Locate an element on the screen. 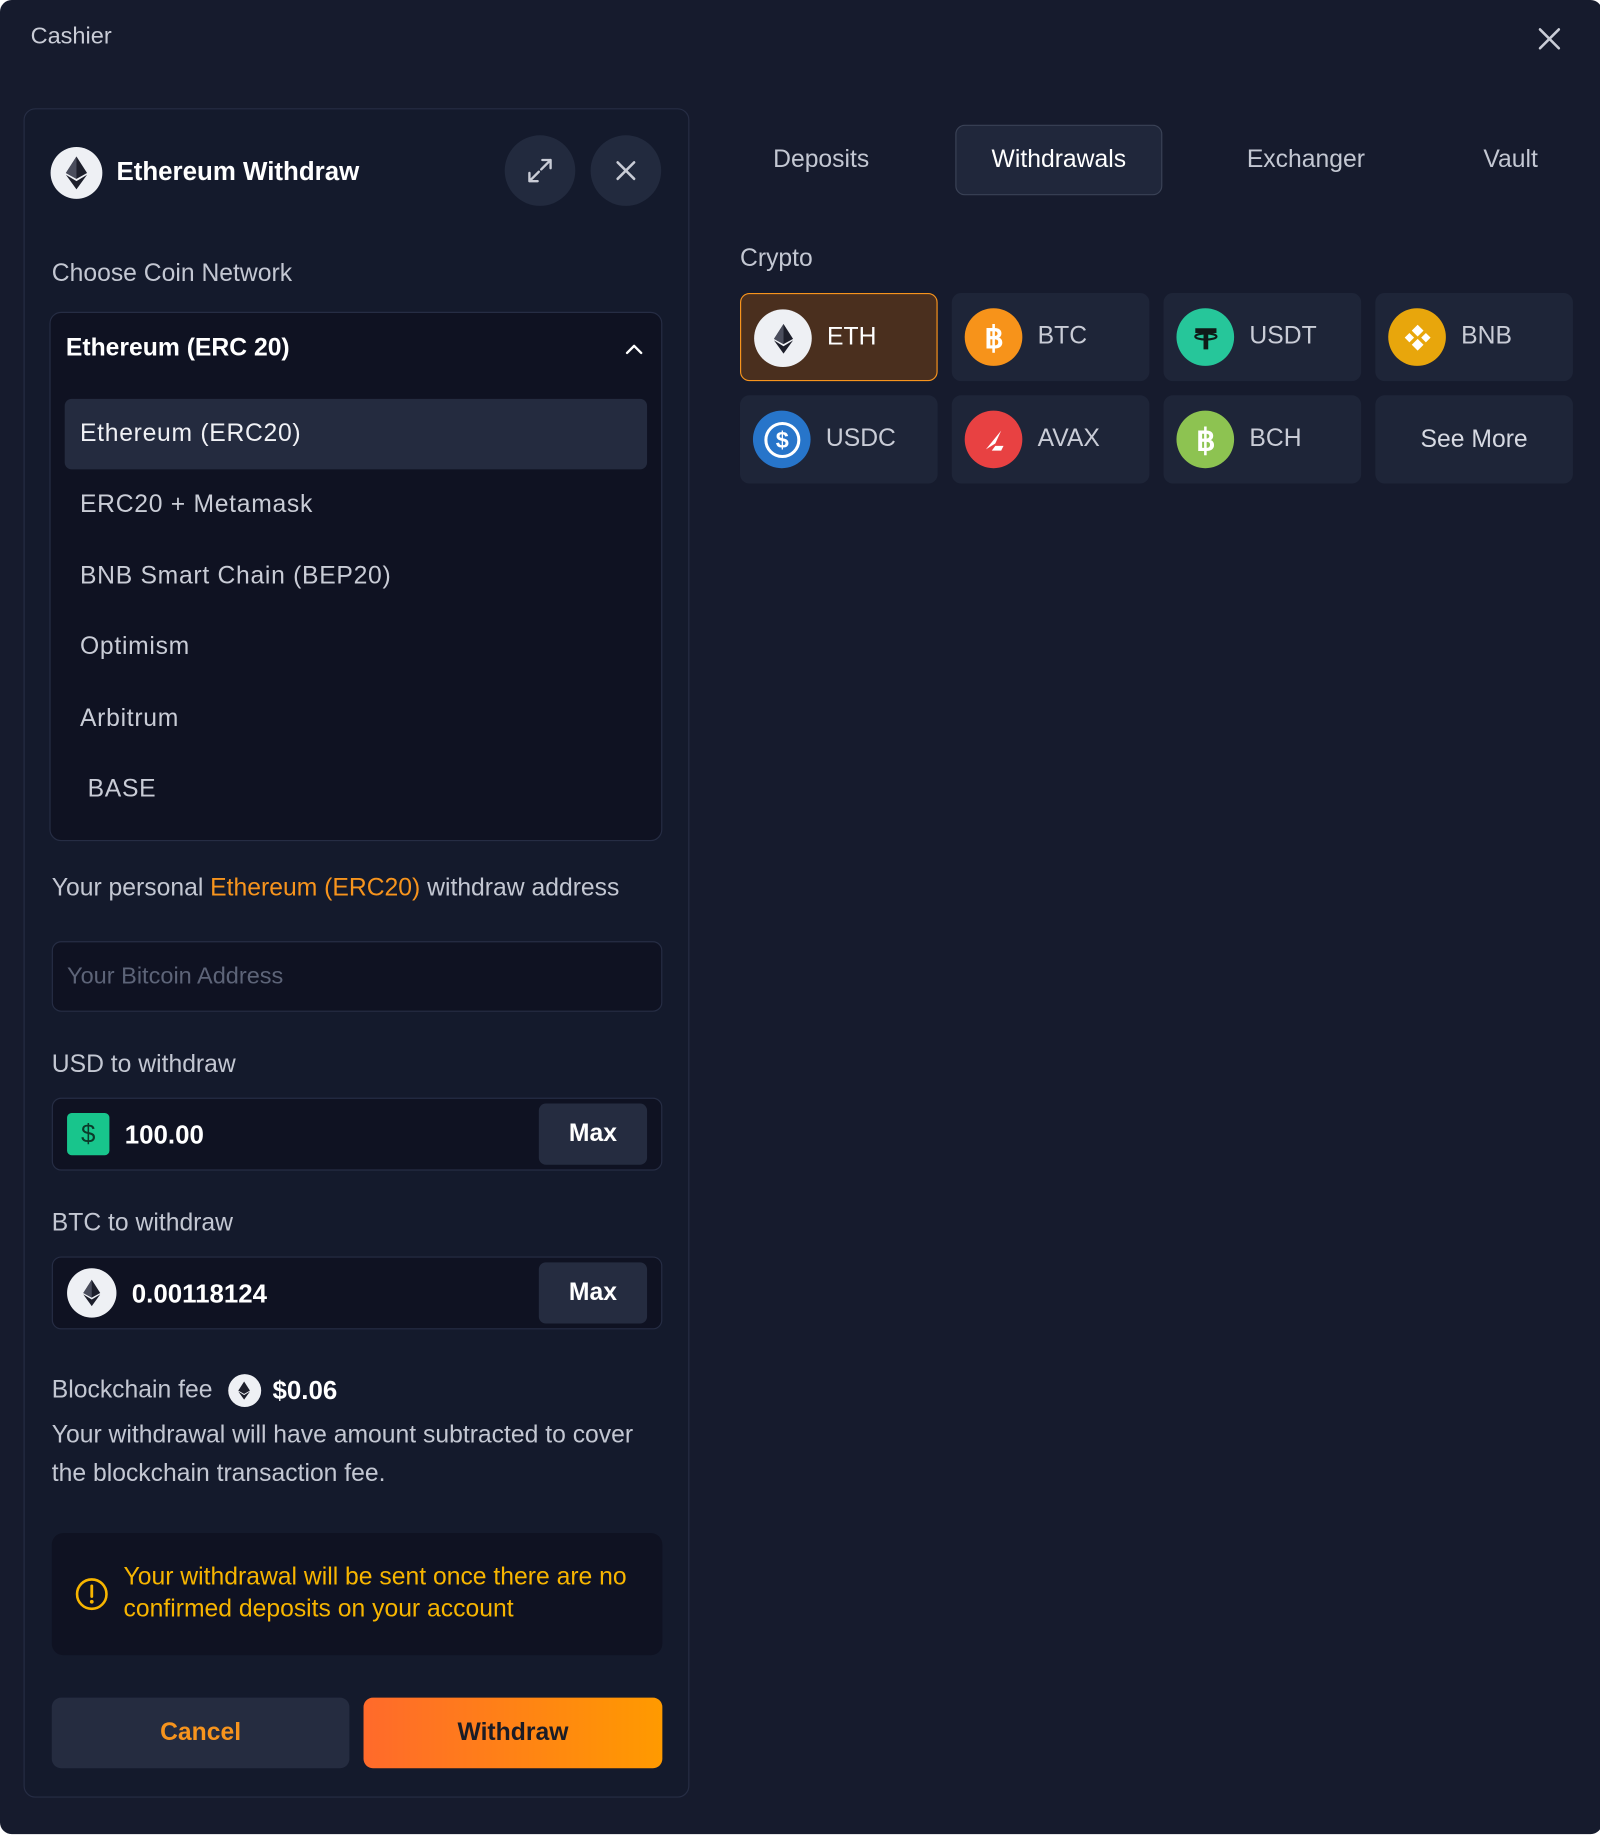 The height and width of the screenshot is (1845, 1600). fee-value: $0.06 is located at coordinates (305, 1390).